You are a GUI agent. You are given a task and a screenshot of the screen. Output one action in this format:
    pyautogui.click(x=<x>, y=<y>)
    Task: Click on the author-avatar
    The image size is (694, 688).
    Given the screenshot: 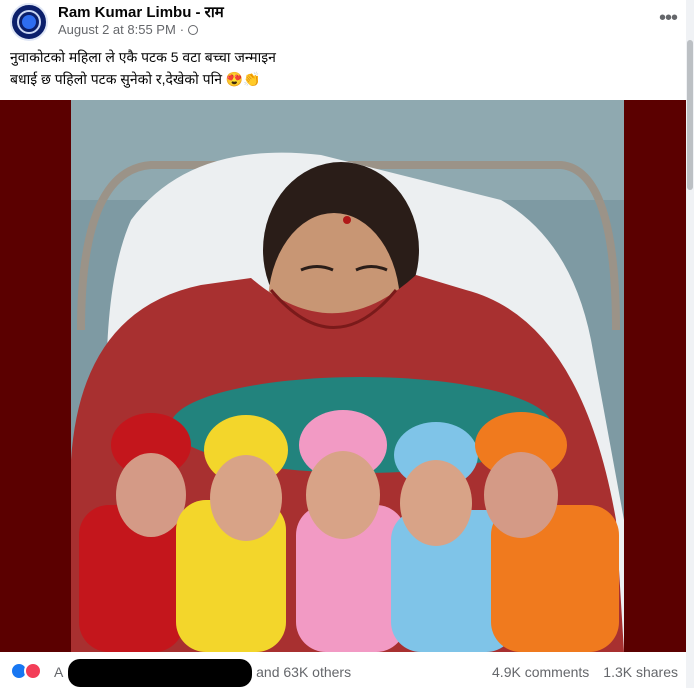 What is the action you would take?
    pyautogui.click(x=29, y=22)
    